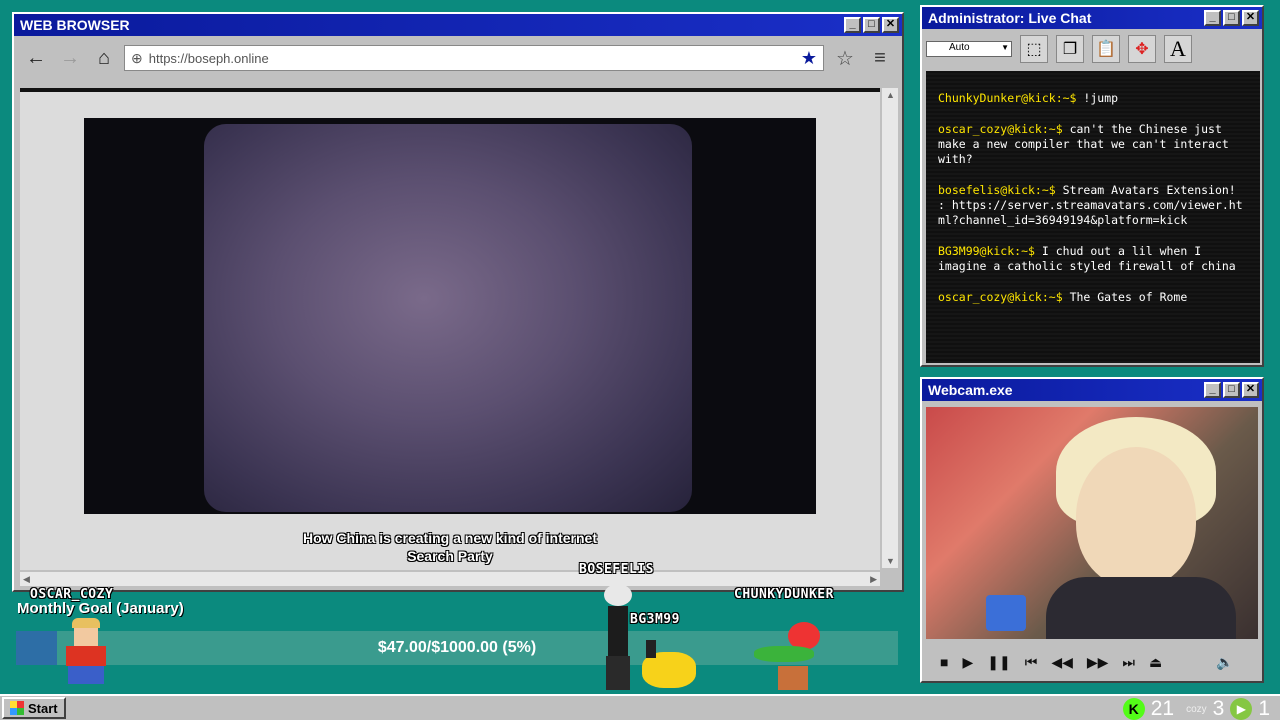 This screenshot has width=1280, height=720. What do you see at coordinates (1010, 18) in the screenshot?
I see `chat-title: Administrator: Live Chat` at bounding box center [1010, 18].